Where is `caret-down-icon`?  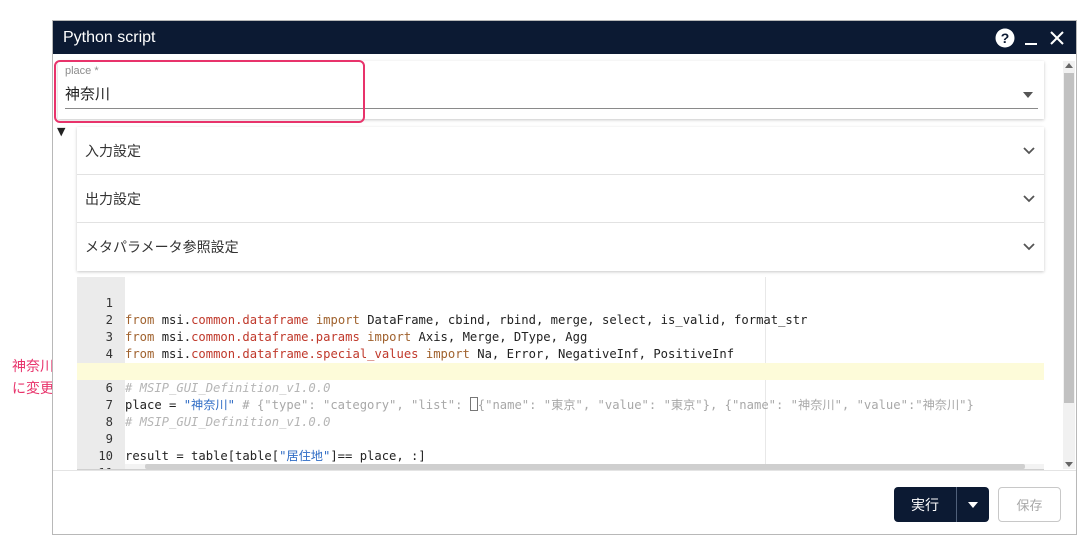
caret-down-icon is located at coordinates (973, 504).